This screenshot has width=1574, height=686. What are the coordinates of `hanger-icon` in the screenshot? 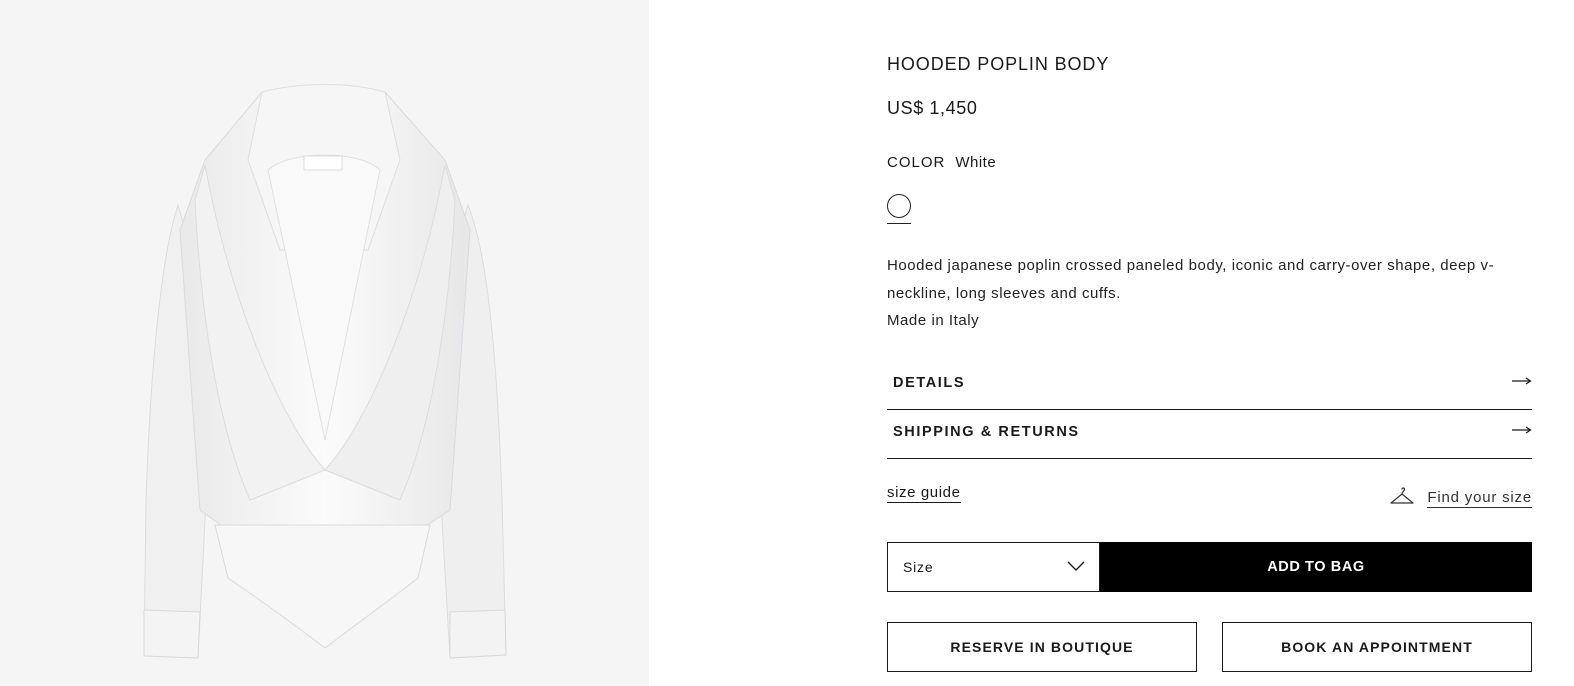 It's located at (1402, 495).